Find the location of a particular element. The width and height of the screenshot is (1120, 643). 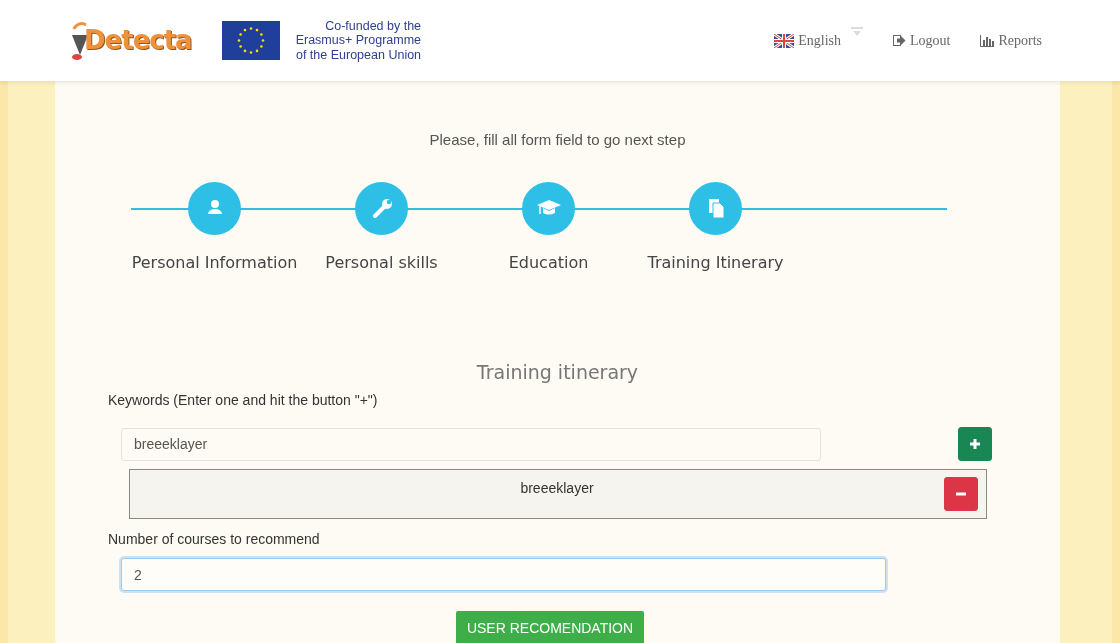

section-title: Training itinerary is located at coordinates (557, 372).